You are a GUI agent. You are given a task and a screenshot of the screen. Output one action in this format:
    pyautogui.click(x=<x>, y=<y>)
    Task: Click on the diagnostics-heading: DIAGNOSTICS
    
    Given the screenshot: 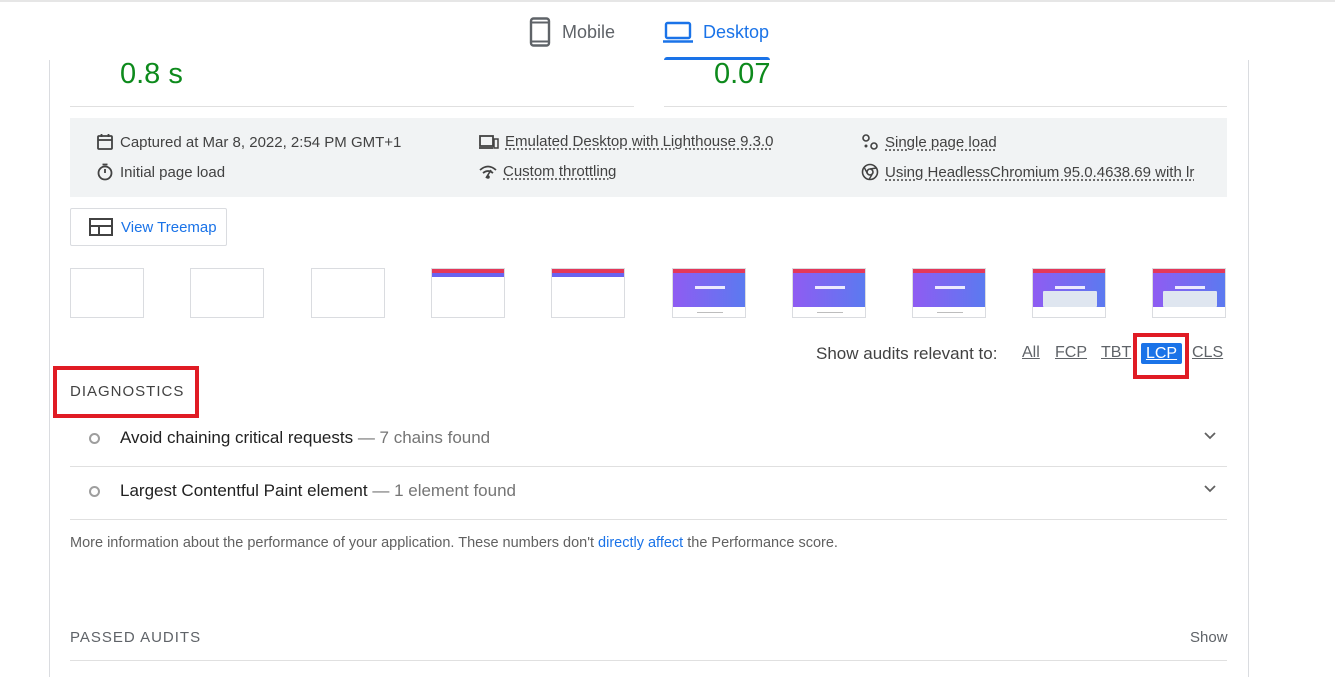 What is the action you would take?
    pyautogui.click(x=127, y=391)
    